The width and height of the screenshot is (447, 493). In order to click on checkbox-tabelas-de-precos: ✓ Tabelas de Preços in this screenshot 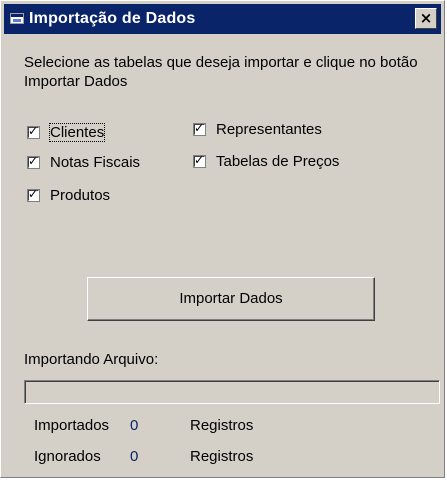, I will do `click(266, 161)`.